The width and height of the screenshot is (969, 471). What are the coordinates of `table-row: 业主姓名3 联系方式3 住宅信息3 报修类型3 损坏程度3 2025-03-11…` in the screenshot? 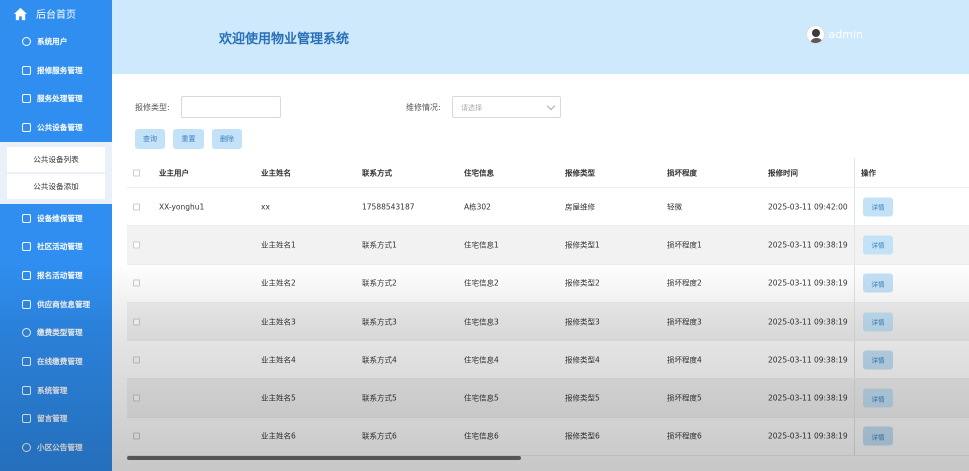 It's located at (548, 322).